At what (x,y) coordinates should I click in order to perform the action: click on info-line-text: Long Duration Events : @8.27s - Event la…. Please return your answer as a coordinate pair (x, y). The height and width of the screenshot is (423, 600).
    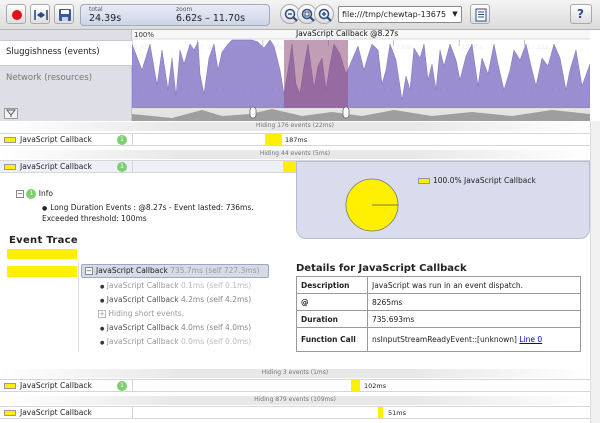
    Looking at the image, I should click on (152, 207).